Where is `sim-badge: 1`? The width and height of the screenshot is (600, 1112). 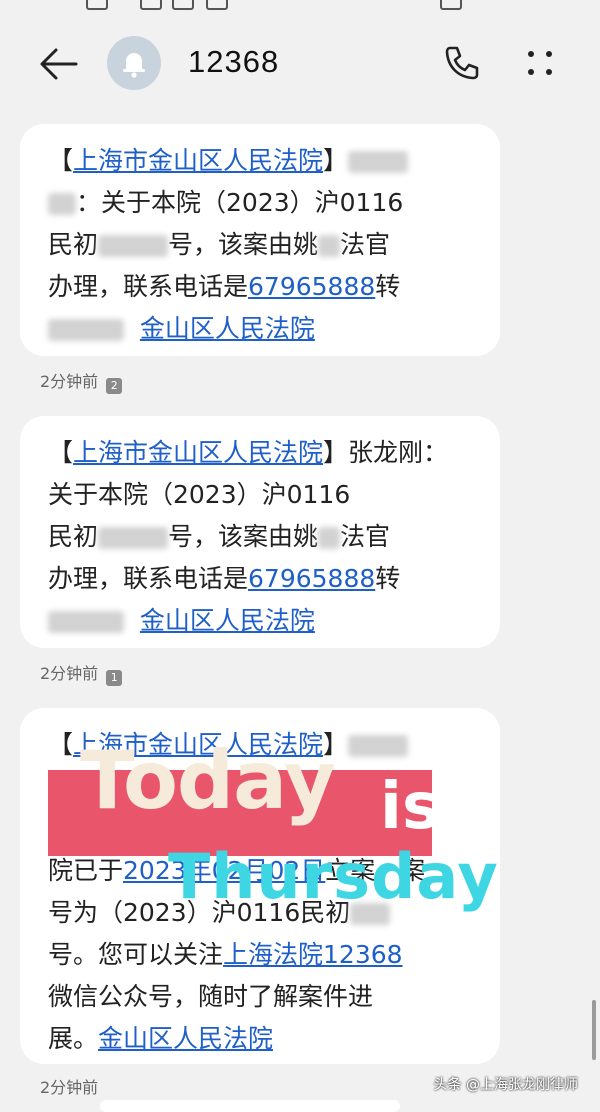 sim-badge: 1 is located at coordinates (114, 678).